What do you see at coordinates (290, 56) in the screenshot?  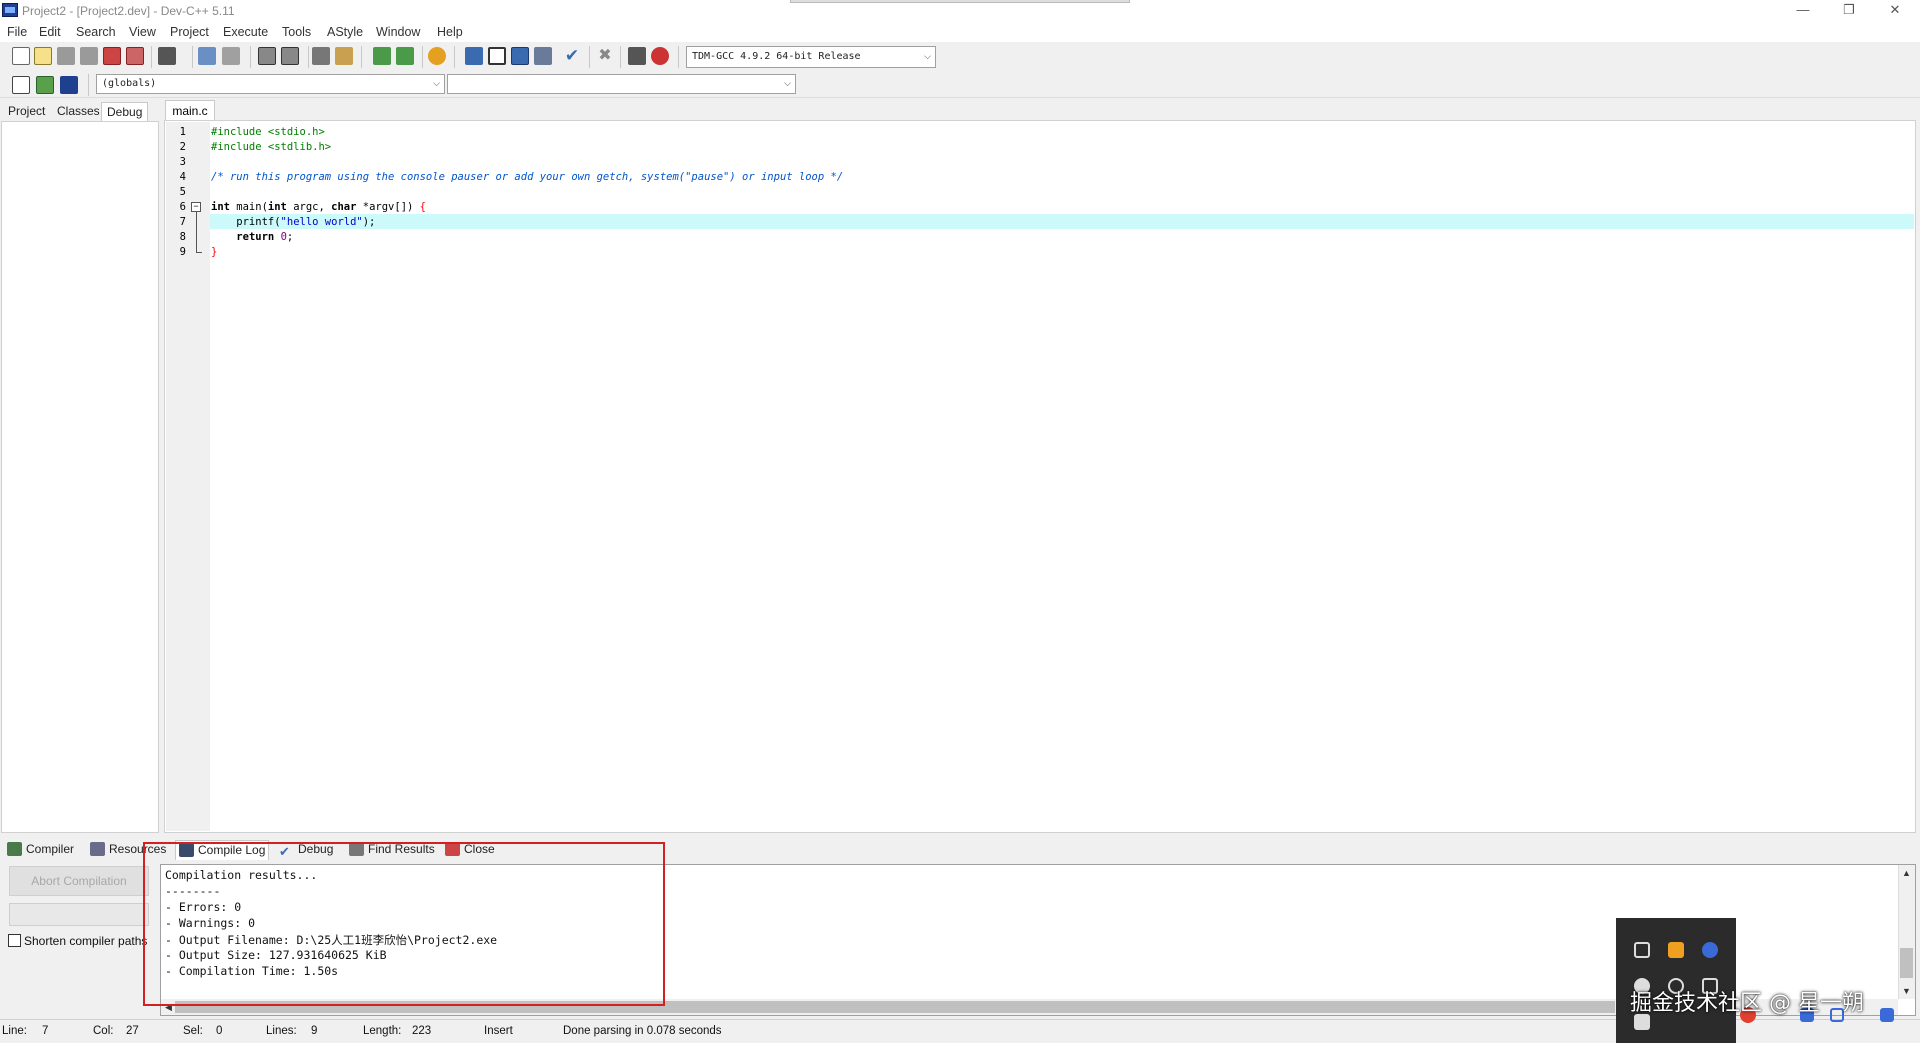 I see `replace-icon` at bounding box center [290, 56].